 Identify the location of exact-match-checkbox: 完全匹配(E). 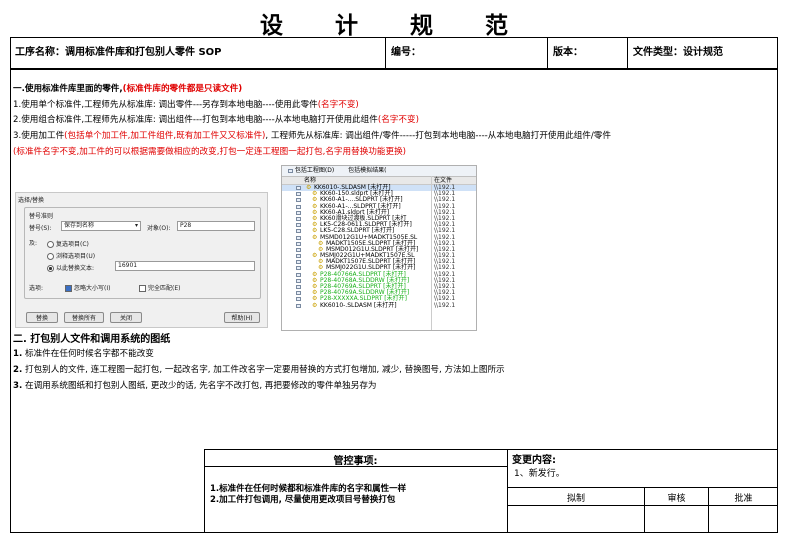
(159, 287).